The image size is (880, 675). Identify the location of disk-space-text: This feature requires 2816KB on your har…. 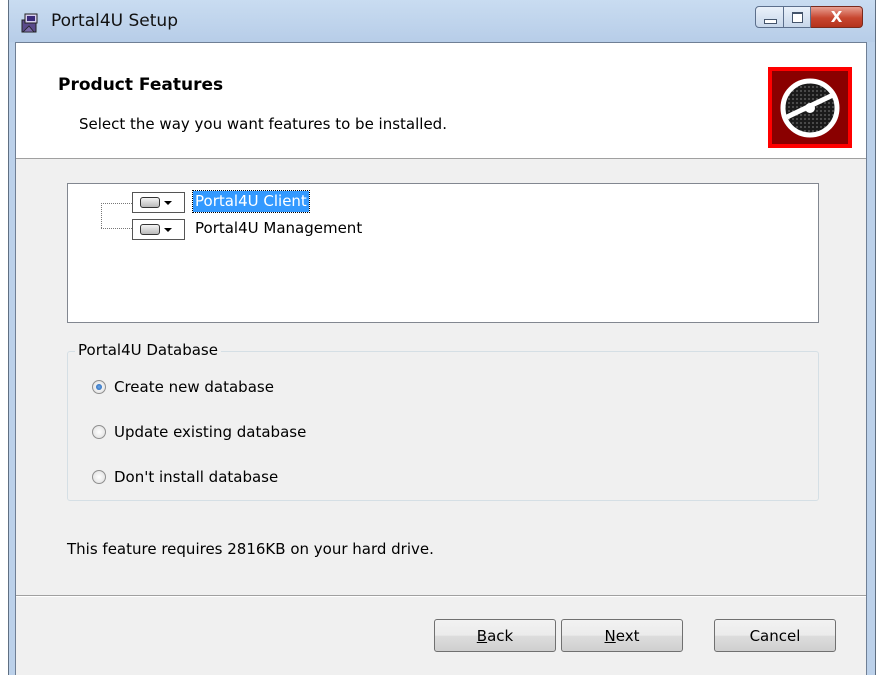
(250, 549).